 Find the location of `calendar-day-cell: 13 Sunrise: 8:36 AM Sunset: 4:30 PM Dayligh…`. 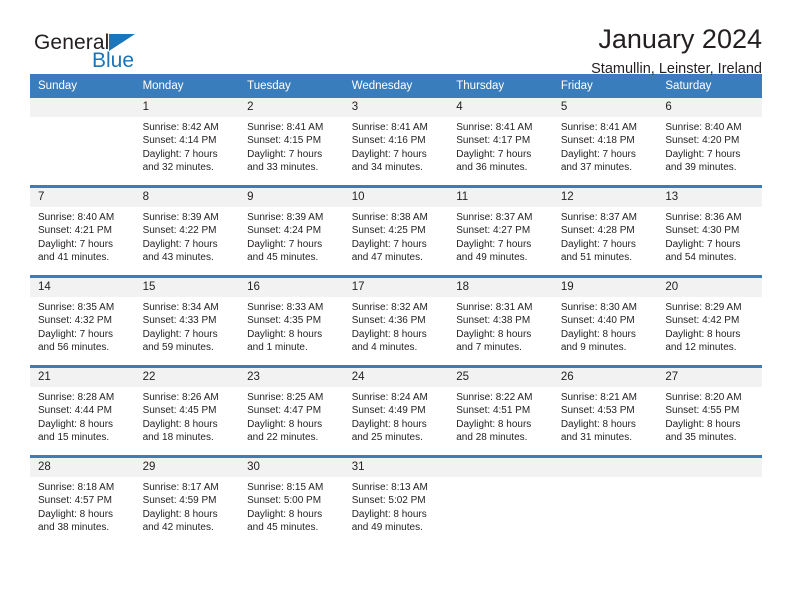

calendar-day-cell: 13 Sunrise: 8:36 AM Sunset: 4:30 PM Dayligh… is located at coordinates (709, 230).